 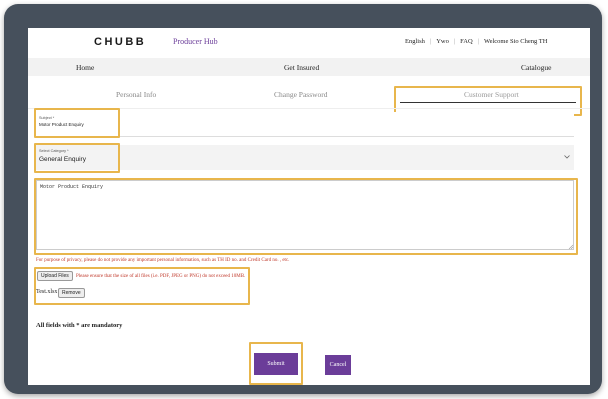 I want to click on nav-get-insured: Get Insured, so click(x=301, y=67).